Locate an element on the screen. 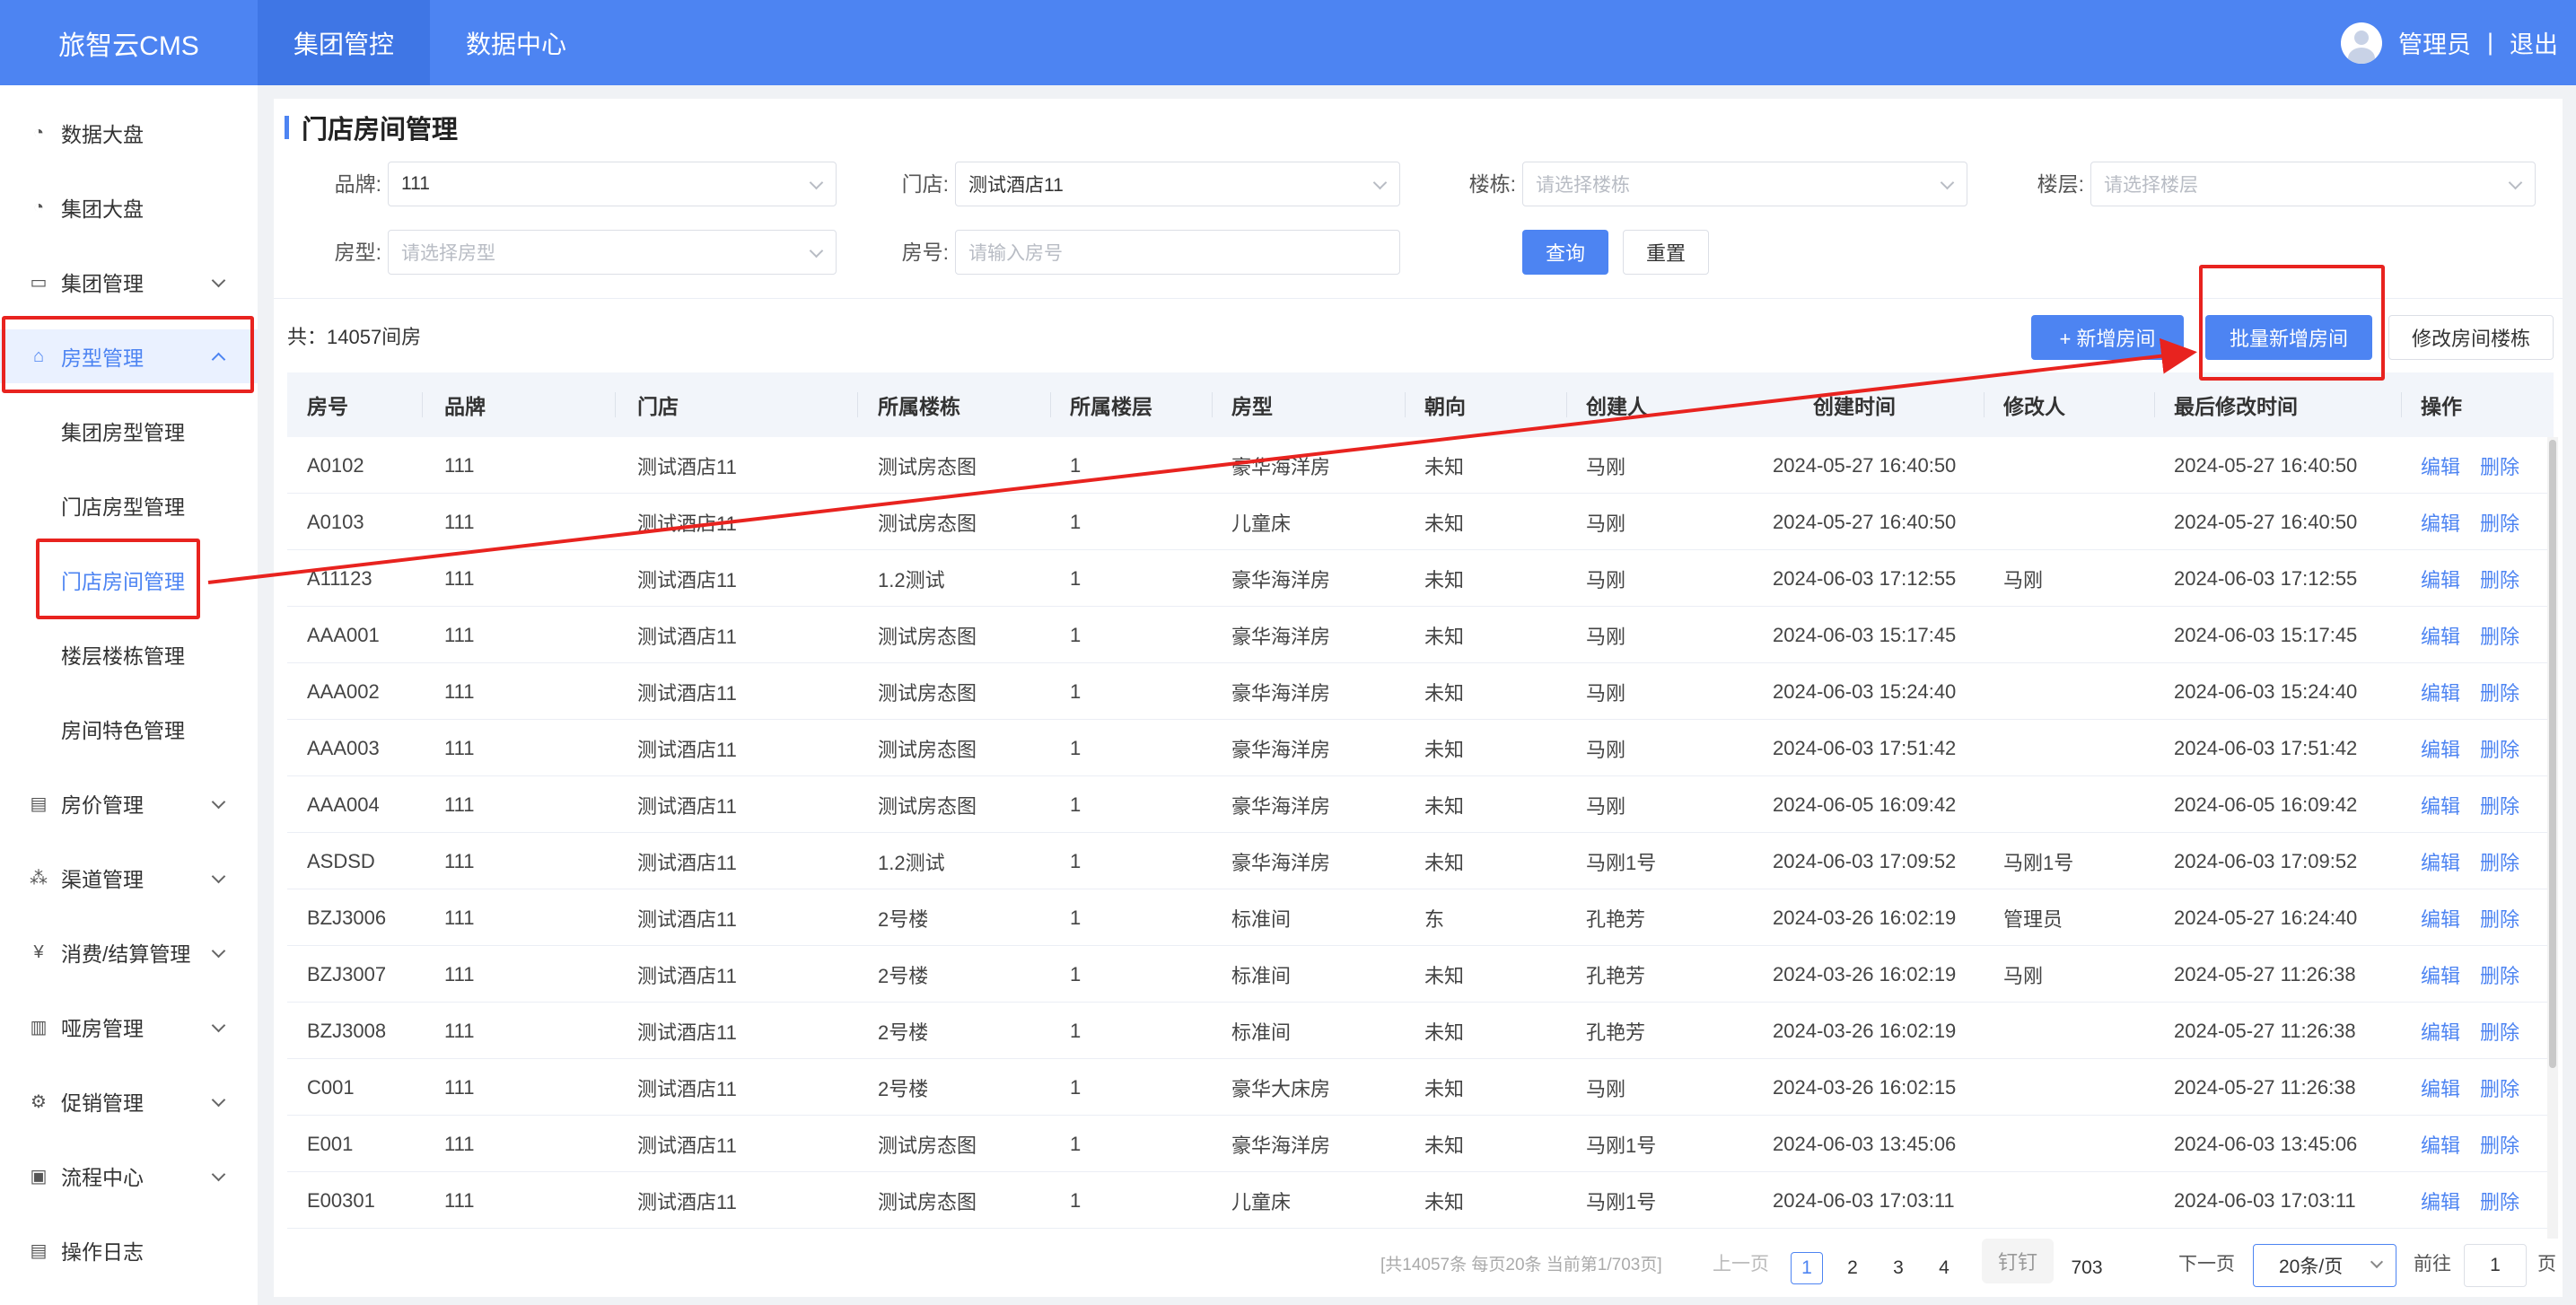 The width and height of the screenshot is (2576, 1305). sidebar-sub-room-features: 房间特色管理 is located at coordinates (129, 729).